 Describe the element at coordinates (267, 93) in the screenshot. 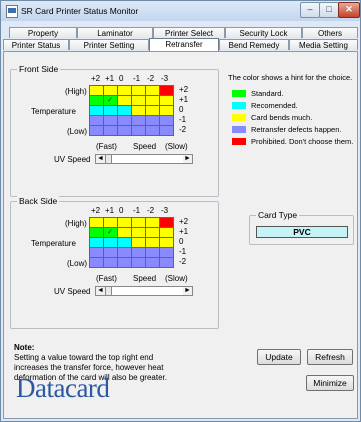

I see `legend-label: Standard.` at that location.